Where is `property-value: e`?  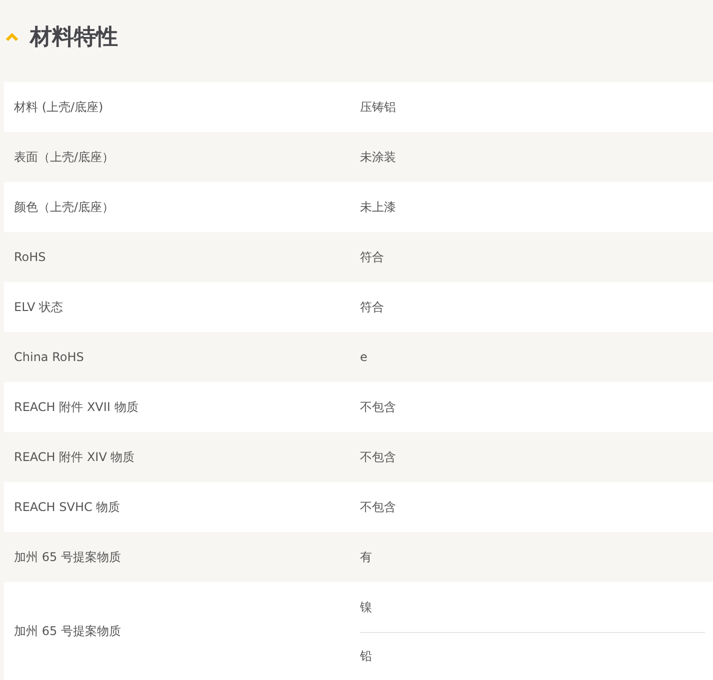
property-value: e is located at coordinates (364, 357).